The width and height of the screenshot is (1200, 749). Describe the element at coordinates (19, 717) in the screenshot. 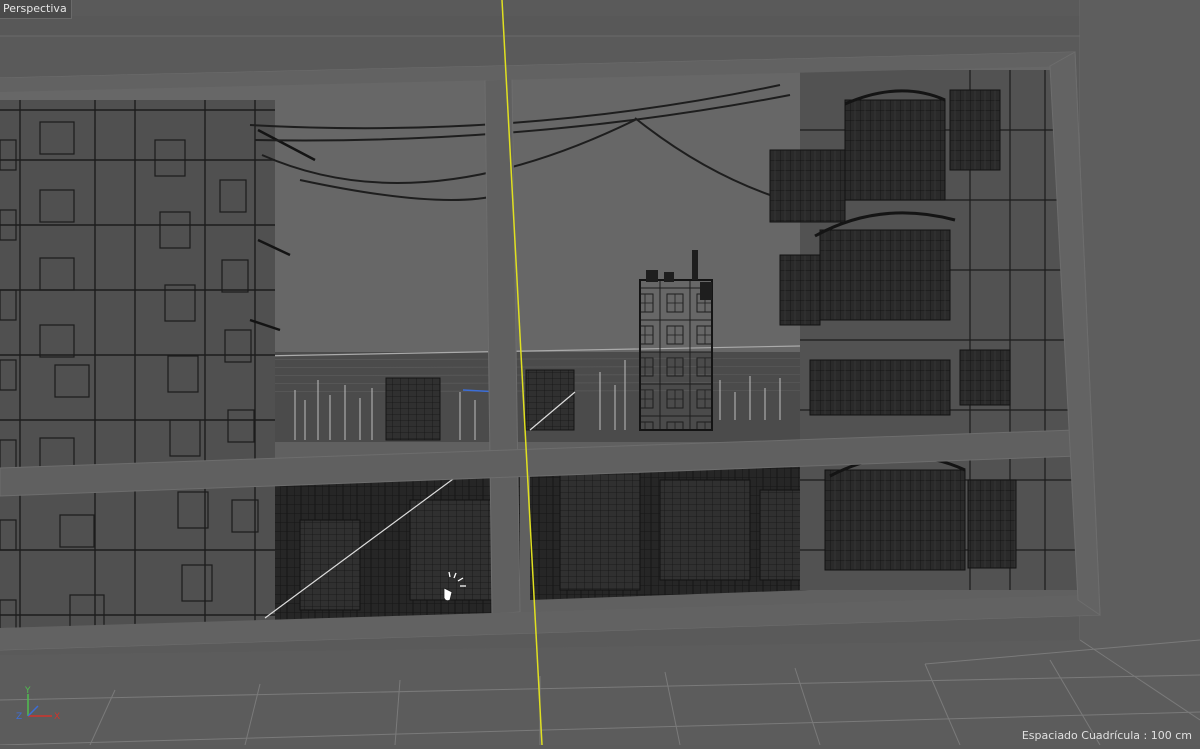

I see `axis-z-label: Z` at that location.